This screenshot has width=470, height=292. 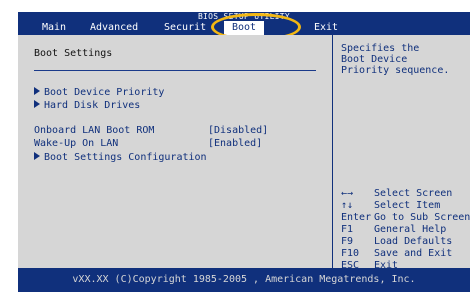 What do you see at coordinates (94, 130) in the screenshot?
I see `row-label: Onboard LAN Boot ROM` at bounding box center [94, 130].